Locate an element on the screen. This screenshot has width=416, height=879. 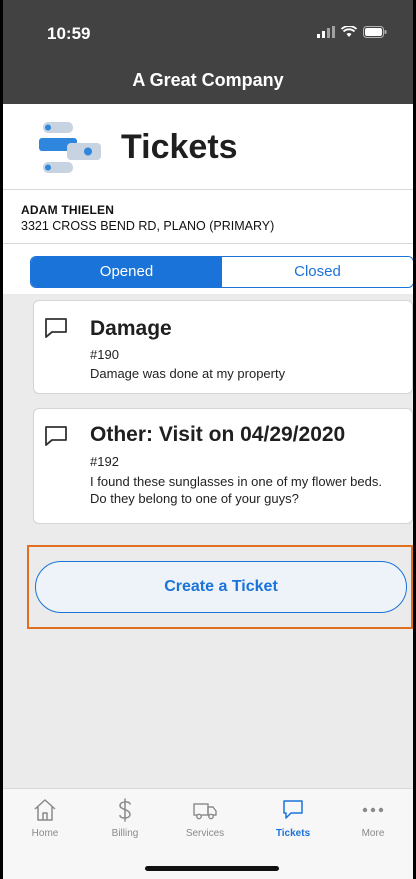
ticket-status-segmented-control: Opened Closed is located at coordinates (221, 272).